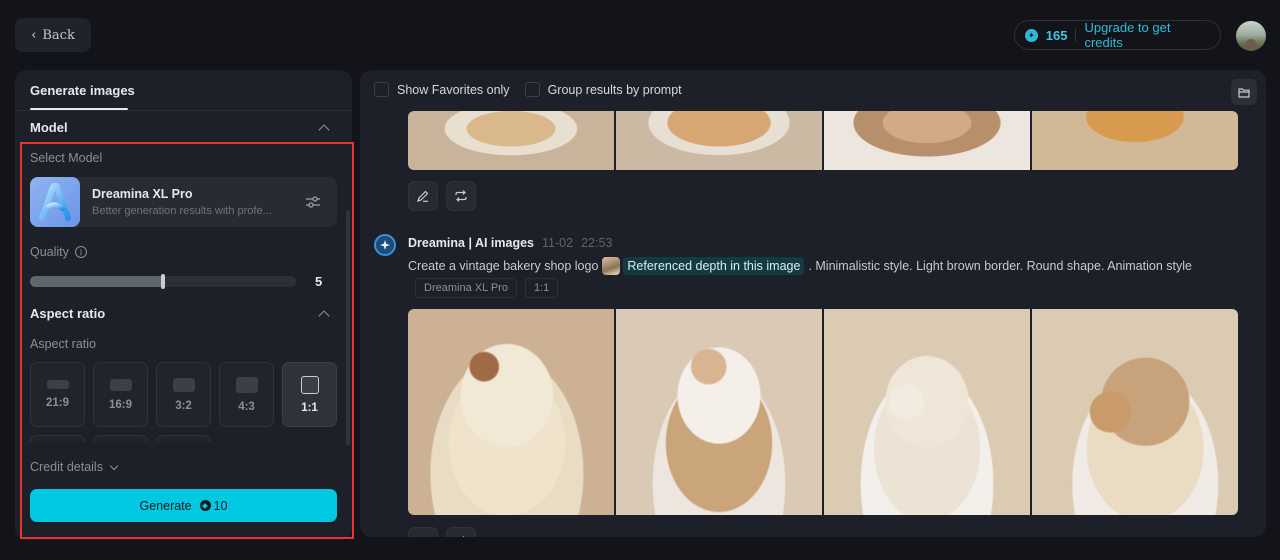  What do you see at coordinates (49, 252) in the screenshot?
I see `quality-label-text: Quality` at bounding box center [49, 252].